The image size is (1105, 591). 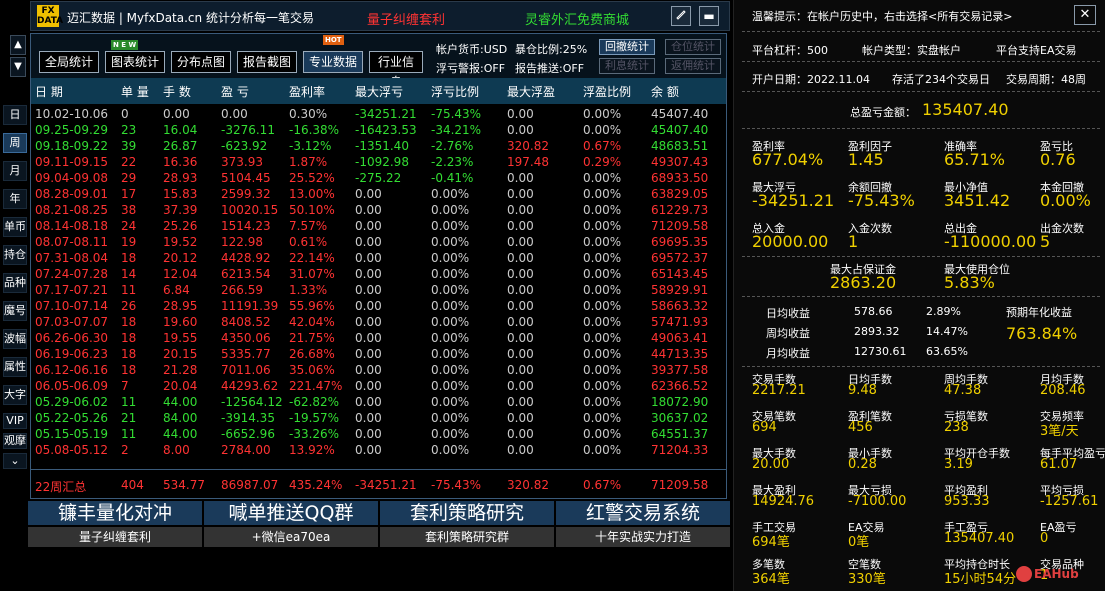 I want to click on table-cell: -62.82%, so click(x=314, y=402).